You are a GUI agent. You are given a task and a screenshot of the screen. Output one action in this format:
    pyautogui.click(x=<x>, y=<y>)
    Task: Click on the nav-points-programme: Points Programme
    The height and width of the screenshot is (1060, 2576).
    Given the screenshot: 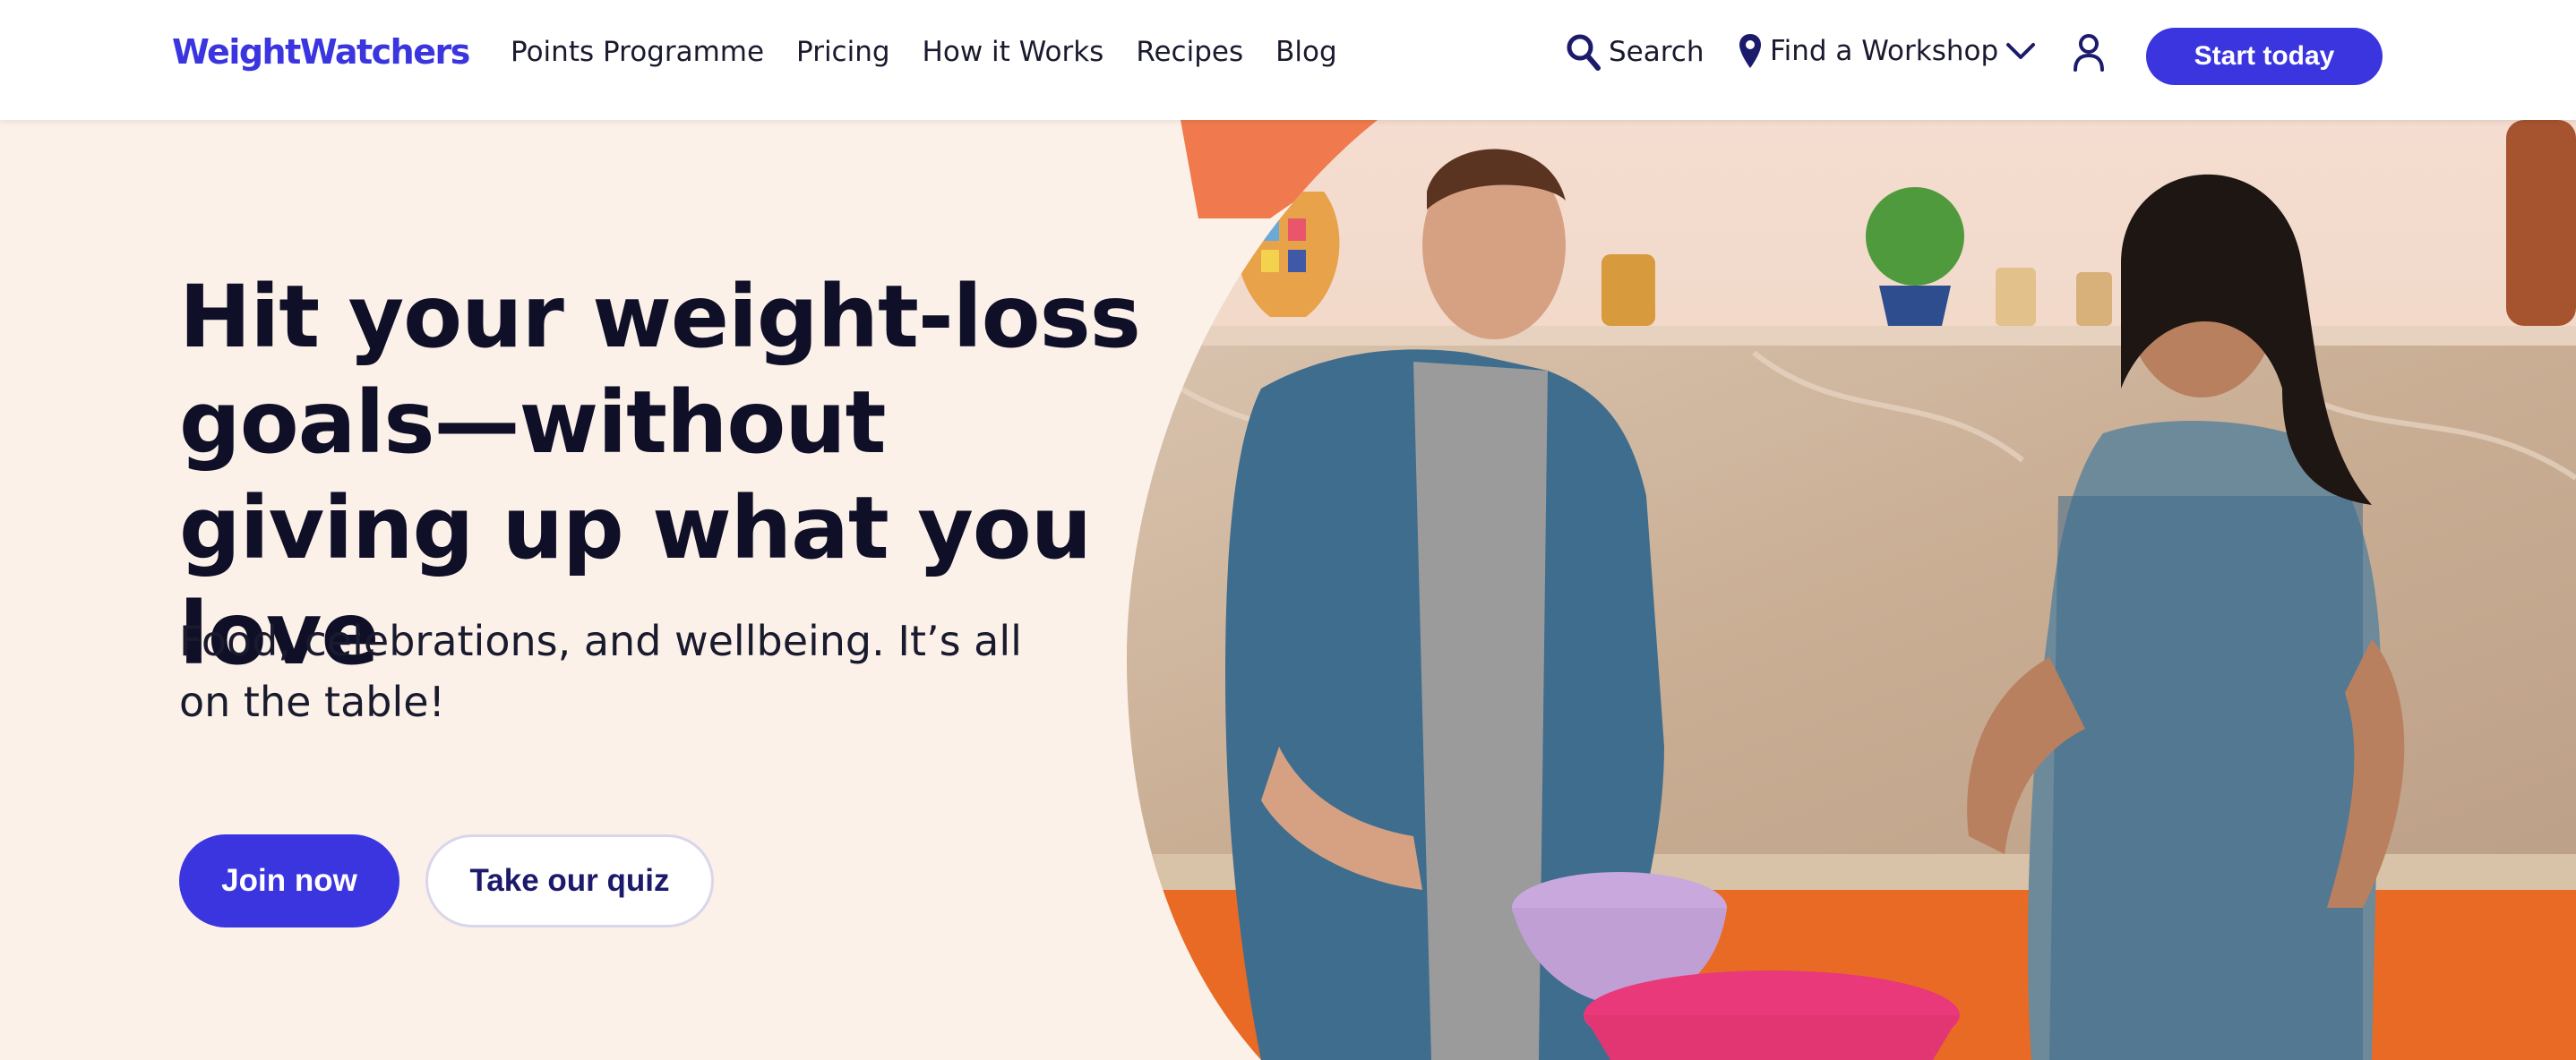 What is the action you would take?
    pyautogui.click(x=637, y=52)
    